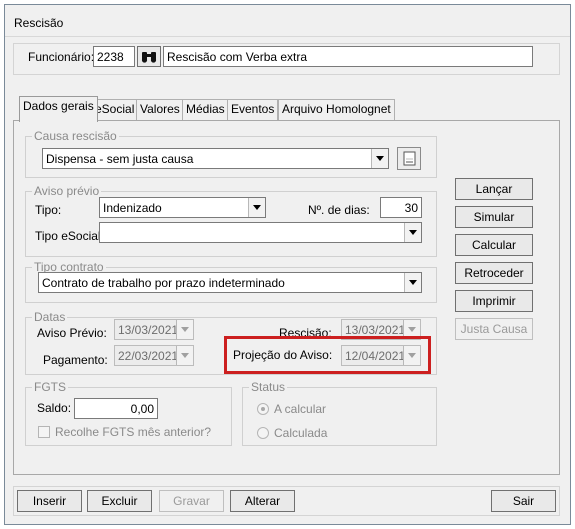 The height and width of the screenshot is (529, 575). I want to click on saldo-input, so click(116, 408).